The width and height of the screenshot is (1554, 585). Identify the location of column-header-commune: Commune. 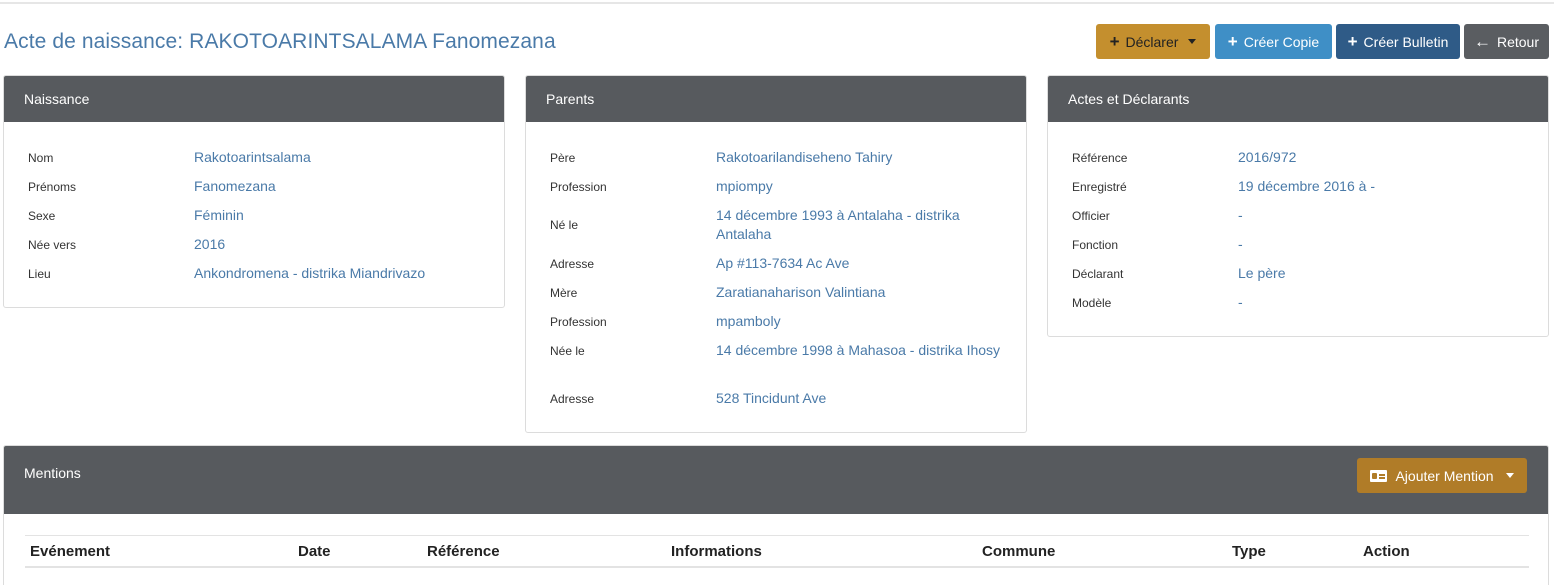
(1019, 551).